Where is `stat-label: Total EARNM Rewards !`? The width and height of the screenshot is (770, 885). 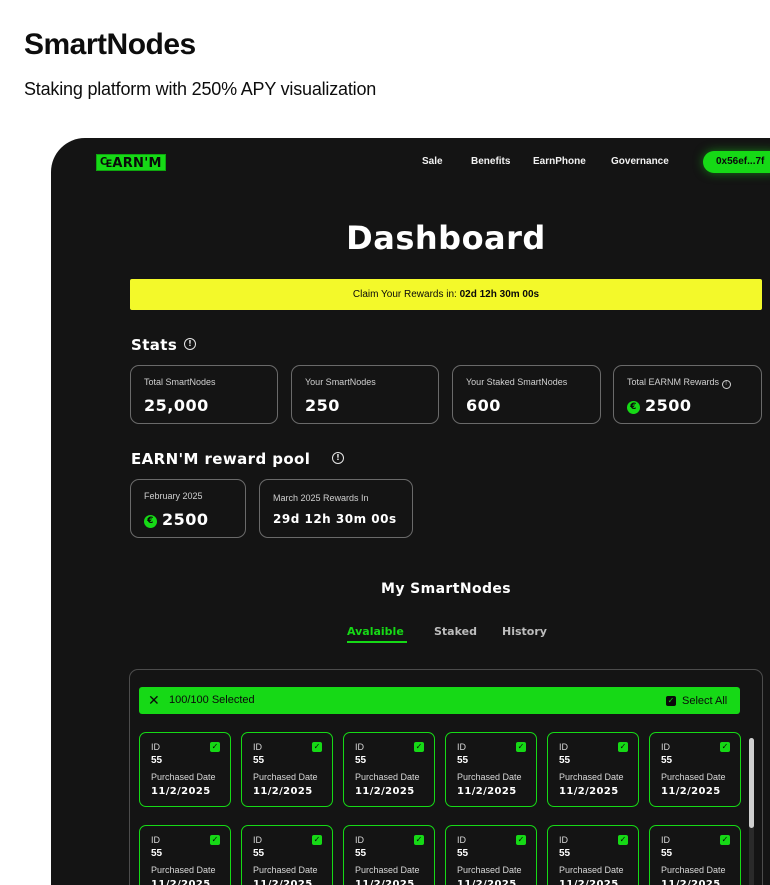 stat-label: Total EARNM Rewards ! is located at coordinates (679, 383).